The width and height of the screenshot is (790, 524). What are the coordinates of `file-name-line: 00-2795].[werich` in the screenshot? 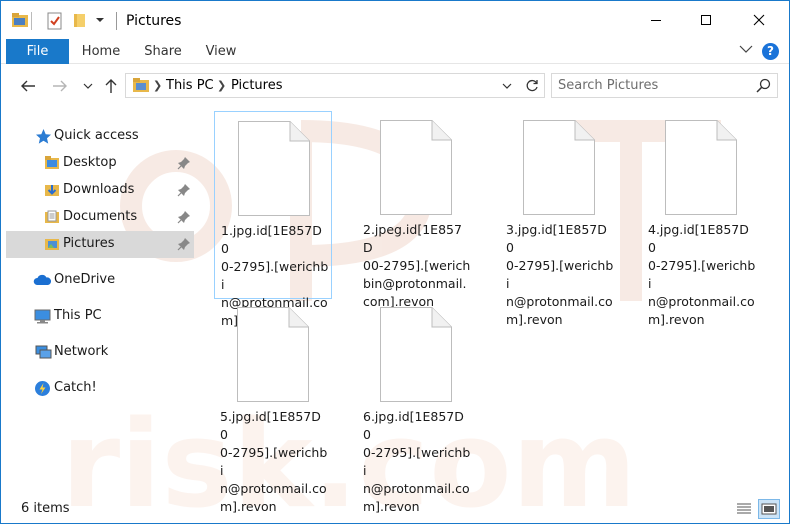 It's located at (417, 265).